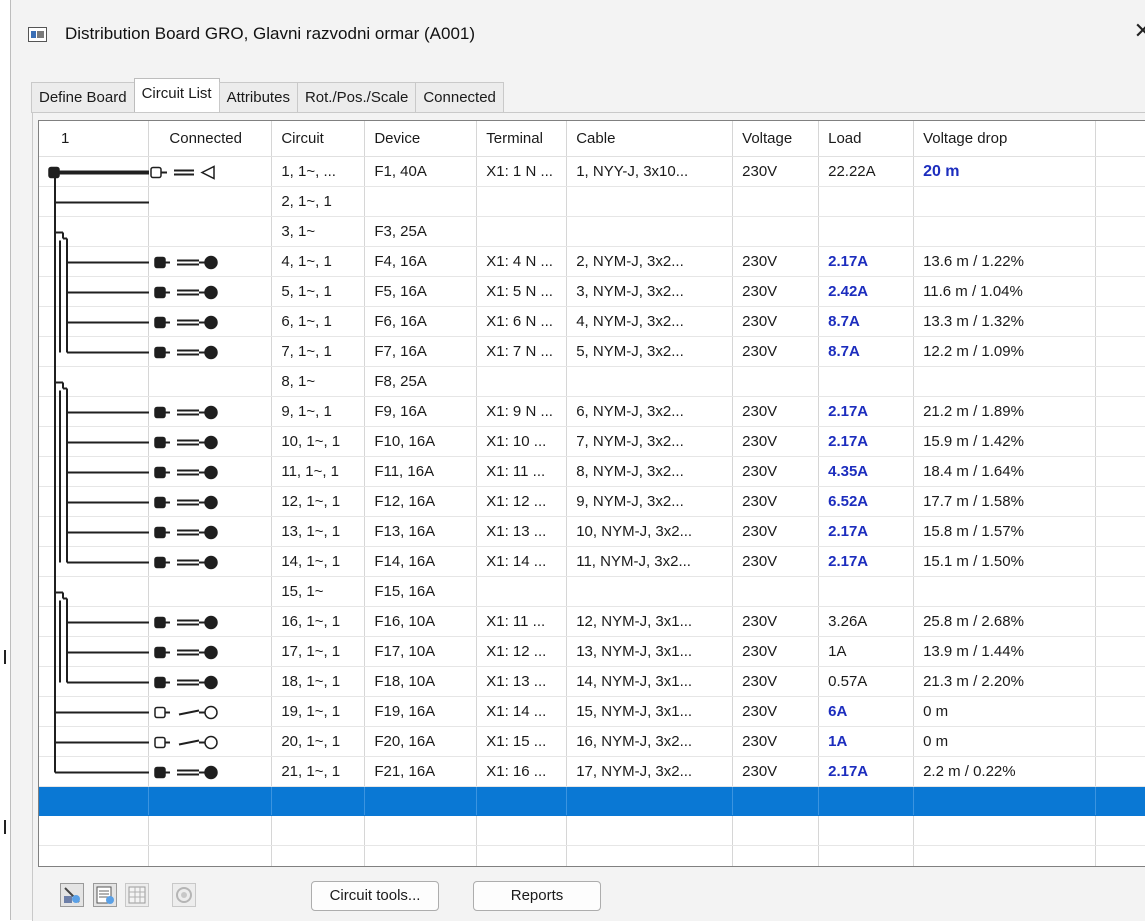 The image size is (1145, 921). Describe the element at coordinates (522, 139) in the screenshot. I see `column-header-terminal: Terminal` at that location.